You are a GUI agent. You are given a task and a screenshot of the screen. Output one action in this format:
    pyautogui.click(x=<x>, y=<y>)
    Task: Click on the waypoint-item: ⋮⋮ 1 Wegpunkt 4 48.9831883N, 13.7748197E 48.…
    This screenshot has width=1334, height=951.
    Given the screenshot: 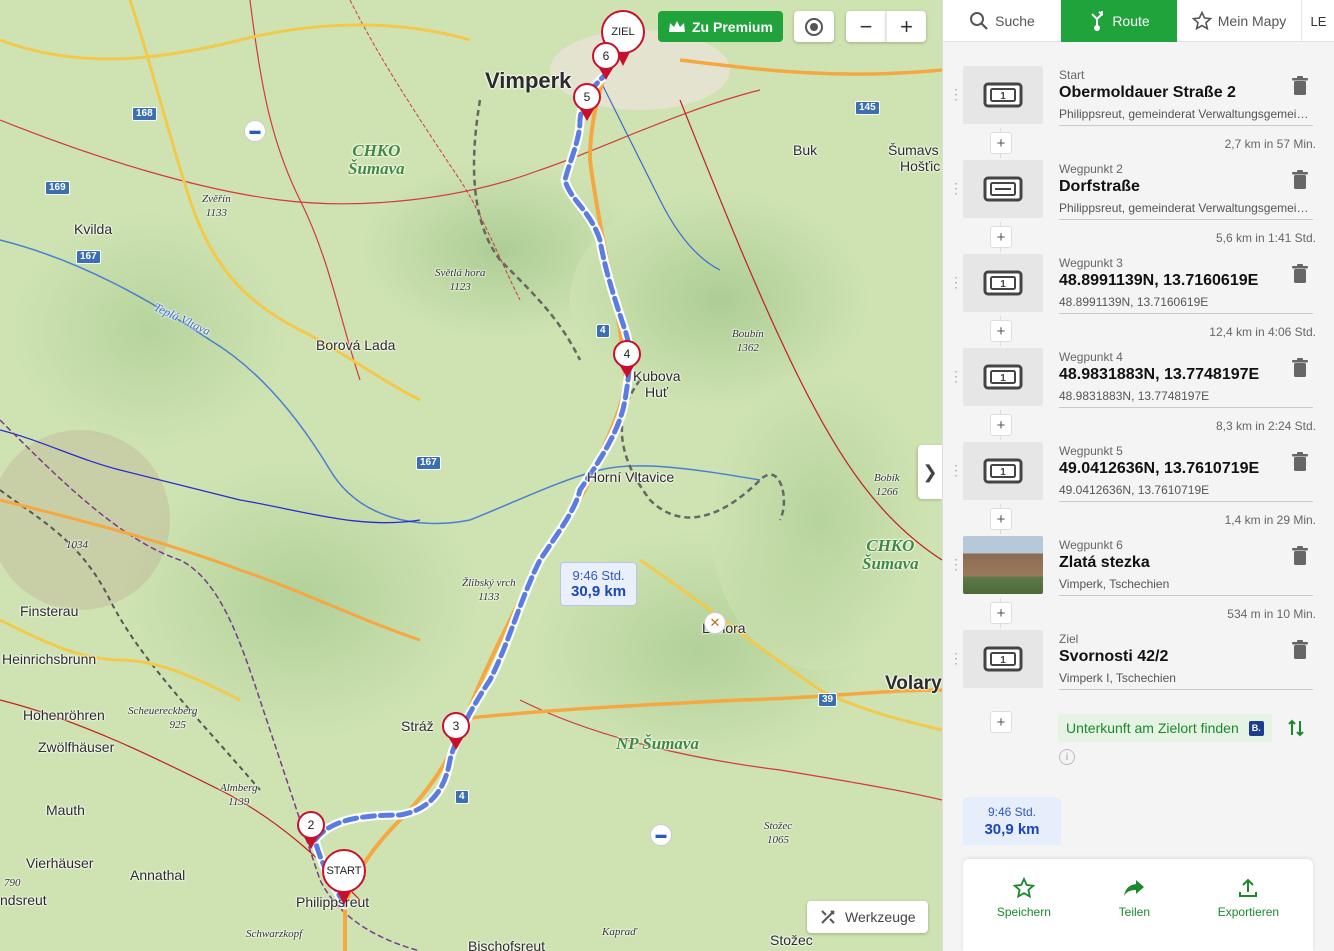 What is the action you would take?
    pyautogui.click(x=1138, y=378)
    